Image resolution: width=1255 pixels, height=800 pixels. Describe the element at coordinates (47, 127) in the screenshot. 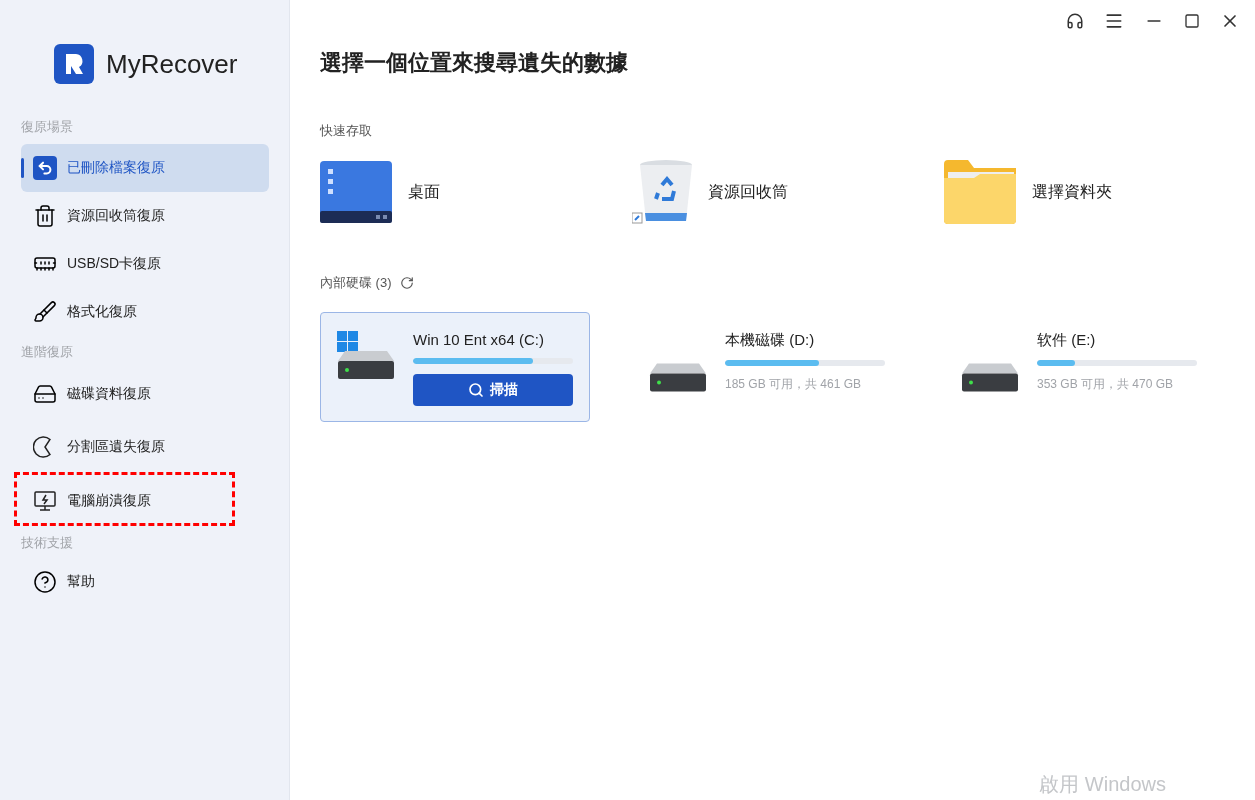

I see `section-title: 復原場景` at that location.